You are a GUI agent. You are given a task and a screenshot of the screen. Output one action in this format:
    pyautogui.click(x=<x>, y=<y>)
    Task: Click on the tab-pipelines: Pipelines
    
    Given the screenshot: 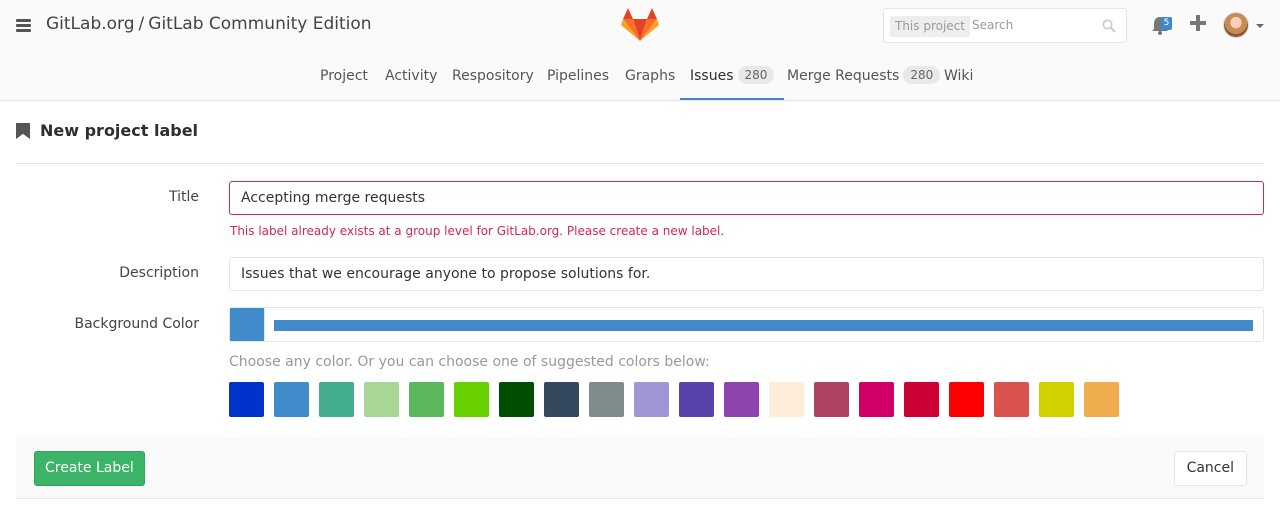 What is the action you would take?
    pyautogui.click(x=578, y=77)
    